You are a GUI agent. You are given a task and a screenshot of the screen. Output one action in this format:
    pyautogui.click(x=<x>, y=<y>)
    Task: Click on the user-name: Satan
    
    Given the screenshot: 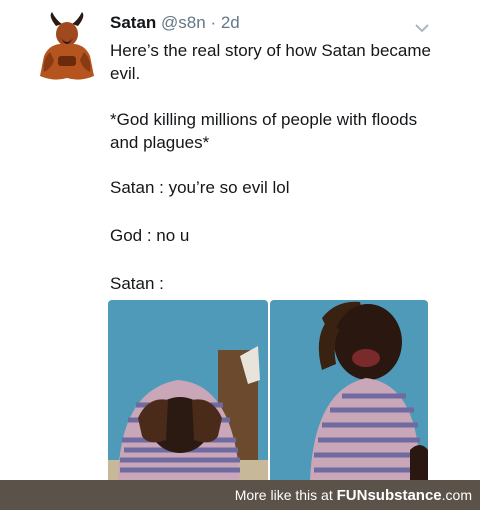 What is the action you would take?
    pyautogui.click(x=133, y=22)
    